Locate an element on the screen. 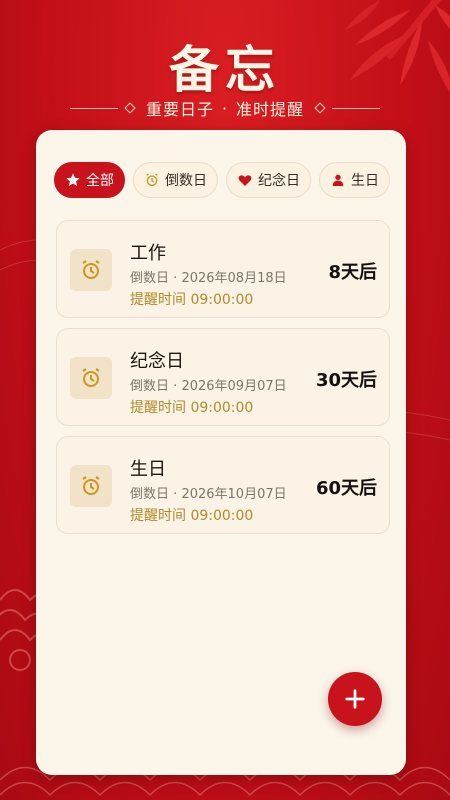  subtitle: 重要日子 · 准时提醒 is located at coordinates (225, 108).